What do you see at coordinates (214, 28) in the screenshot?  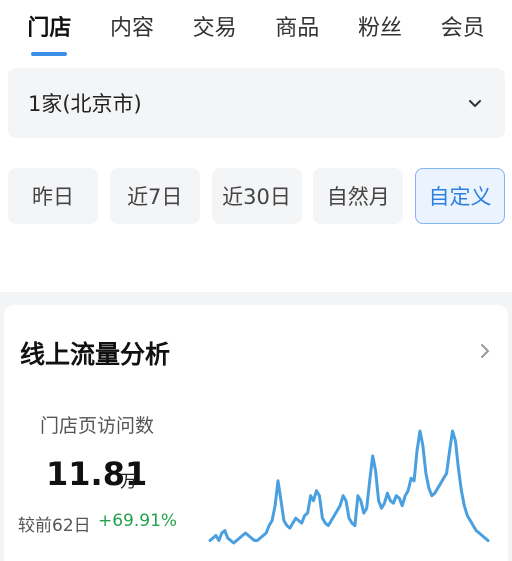 I see `tab-label: 交易` at bounding box center [214, 28].